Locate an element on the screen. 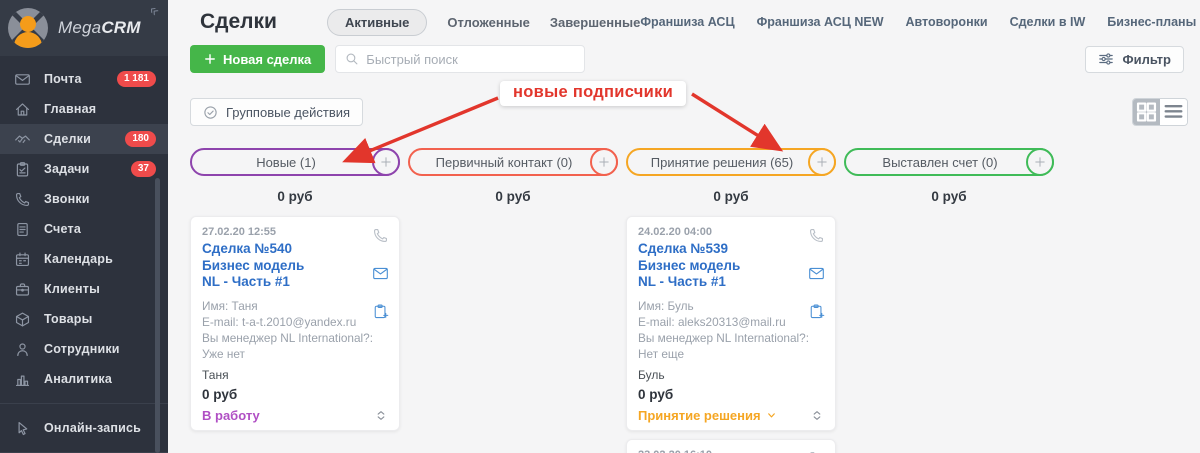 The width and height of the screenshot is (1200, 453). link-franchise-asc-new: Франшиза АСЦ NEW is located at coordinates (820, 22).